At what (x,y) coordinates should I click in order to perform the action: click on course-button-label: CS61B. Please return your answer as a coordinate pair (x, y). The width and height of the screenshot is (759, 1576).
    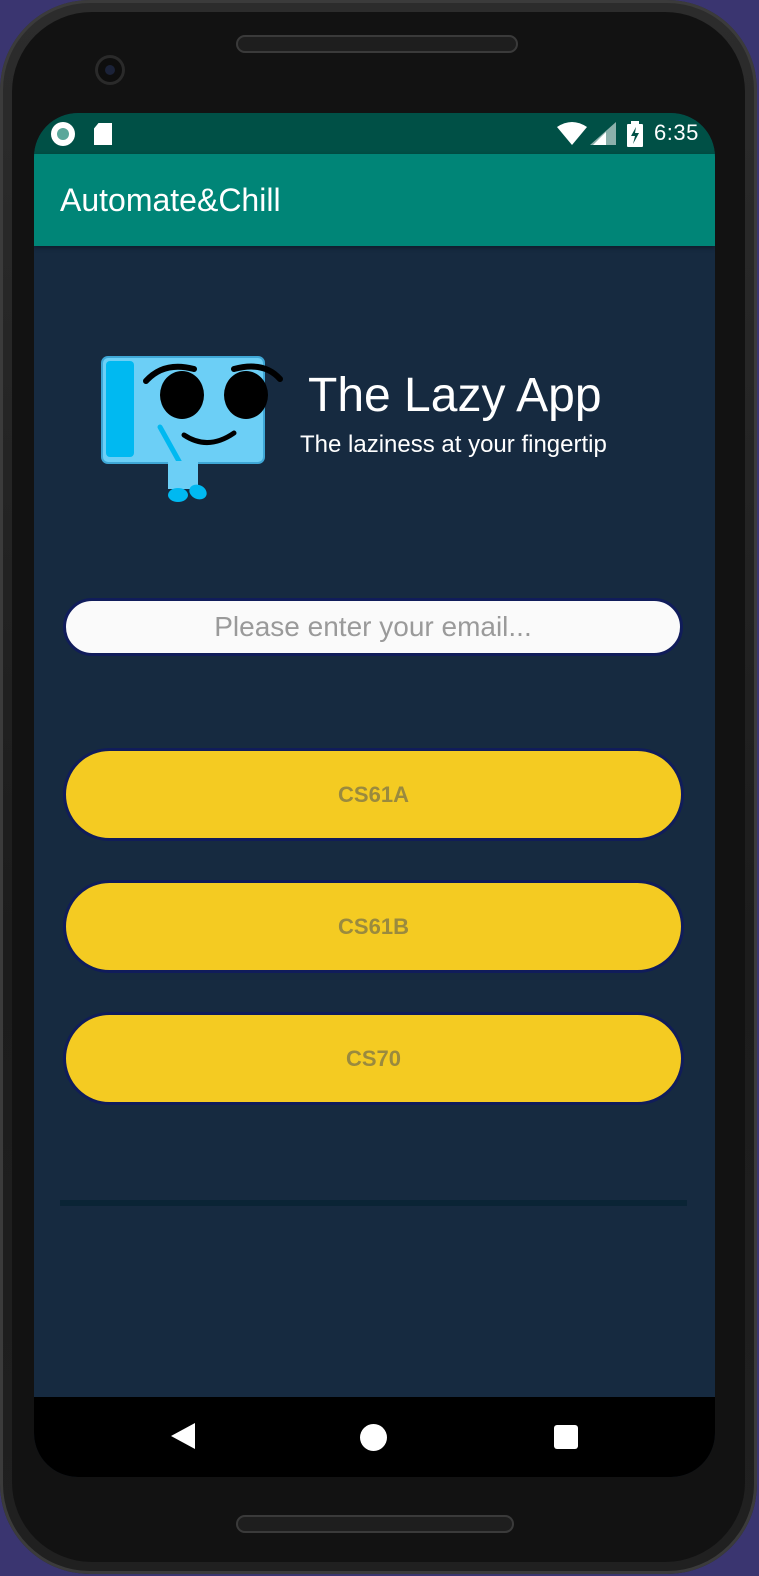
    Looking at the image, I should click on (373, 926).